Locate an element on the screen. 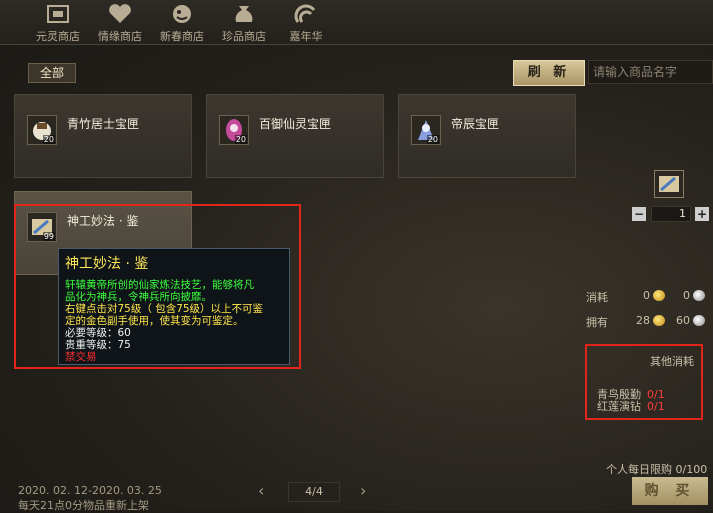 The height and width of the screenshot is (513, 713). tab-treasure-shop: 珍品商店 is located at coordinates (244, 22).